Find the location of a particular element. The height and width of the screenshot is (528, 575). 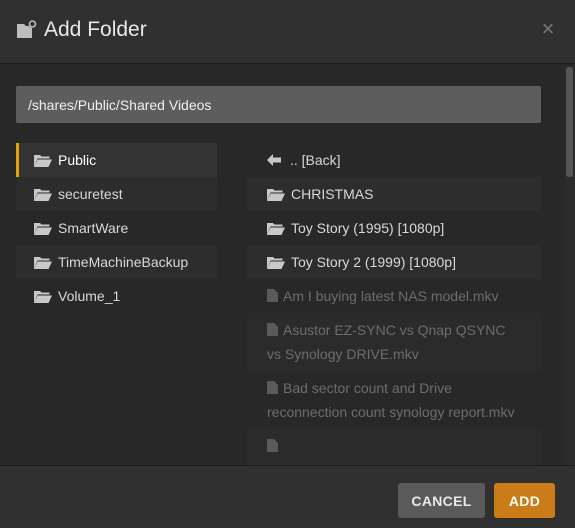

path-input is located at coordinates (278, 104).